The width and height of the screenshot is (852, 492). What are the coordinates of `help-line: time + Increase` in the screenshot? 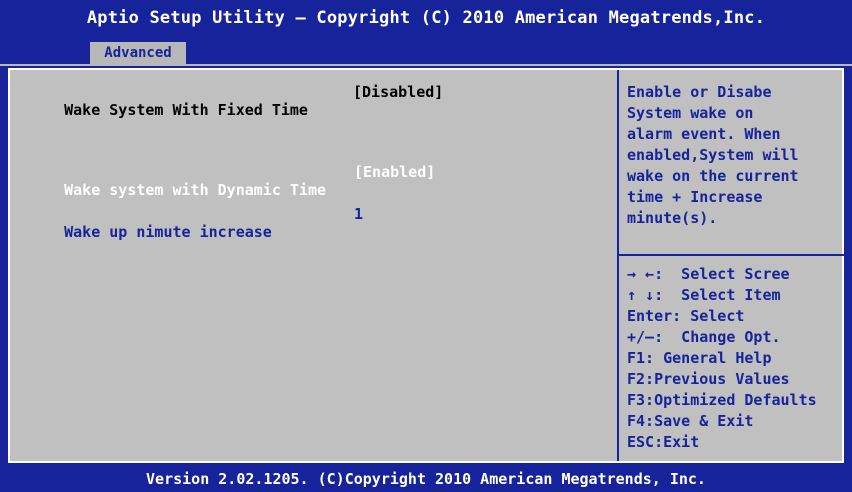 It's located at (695, 197).